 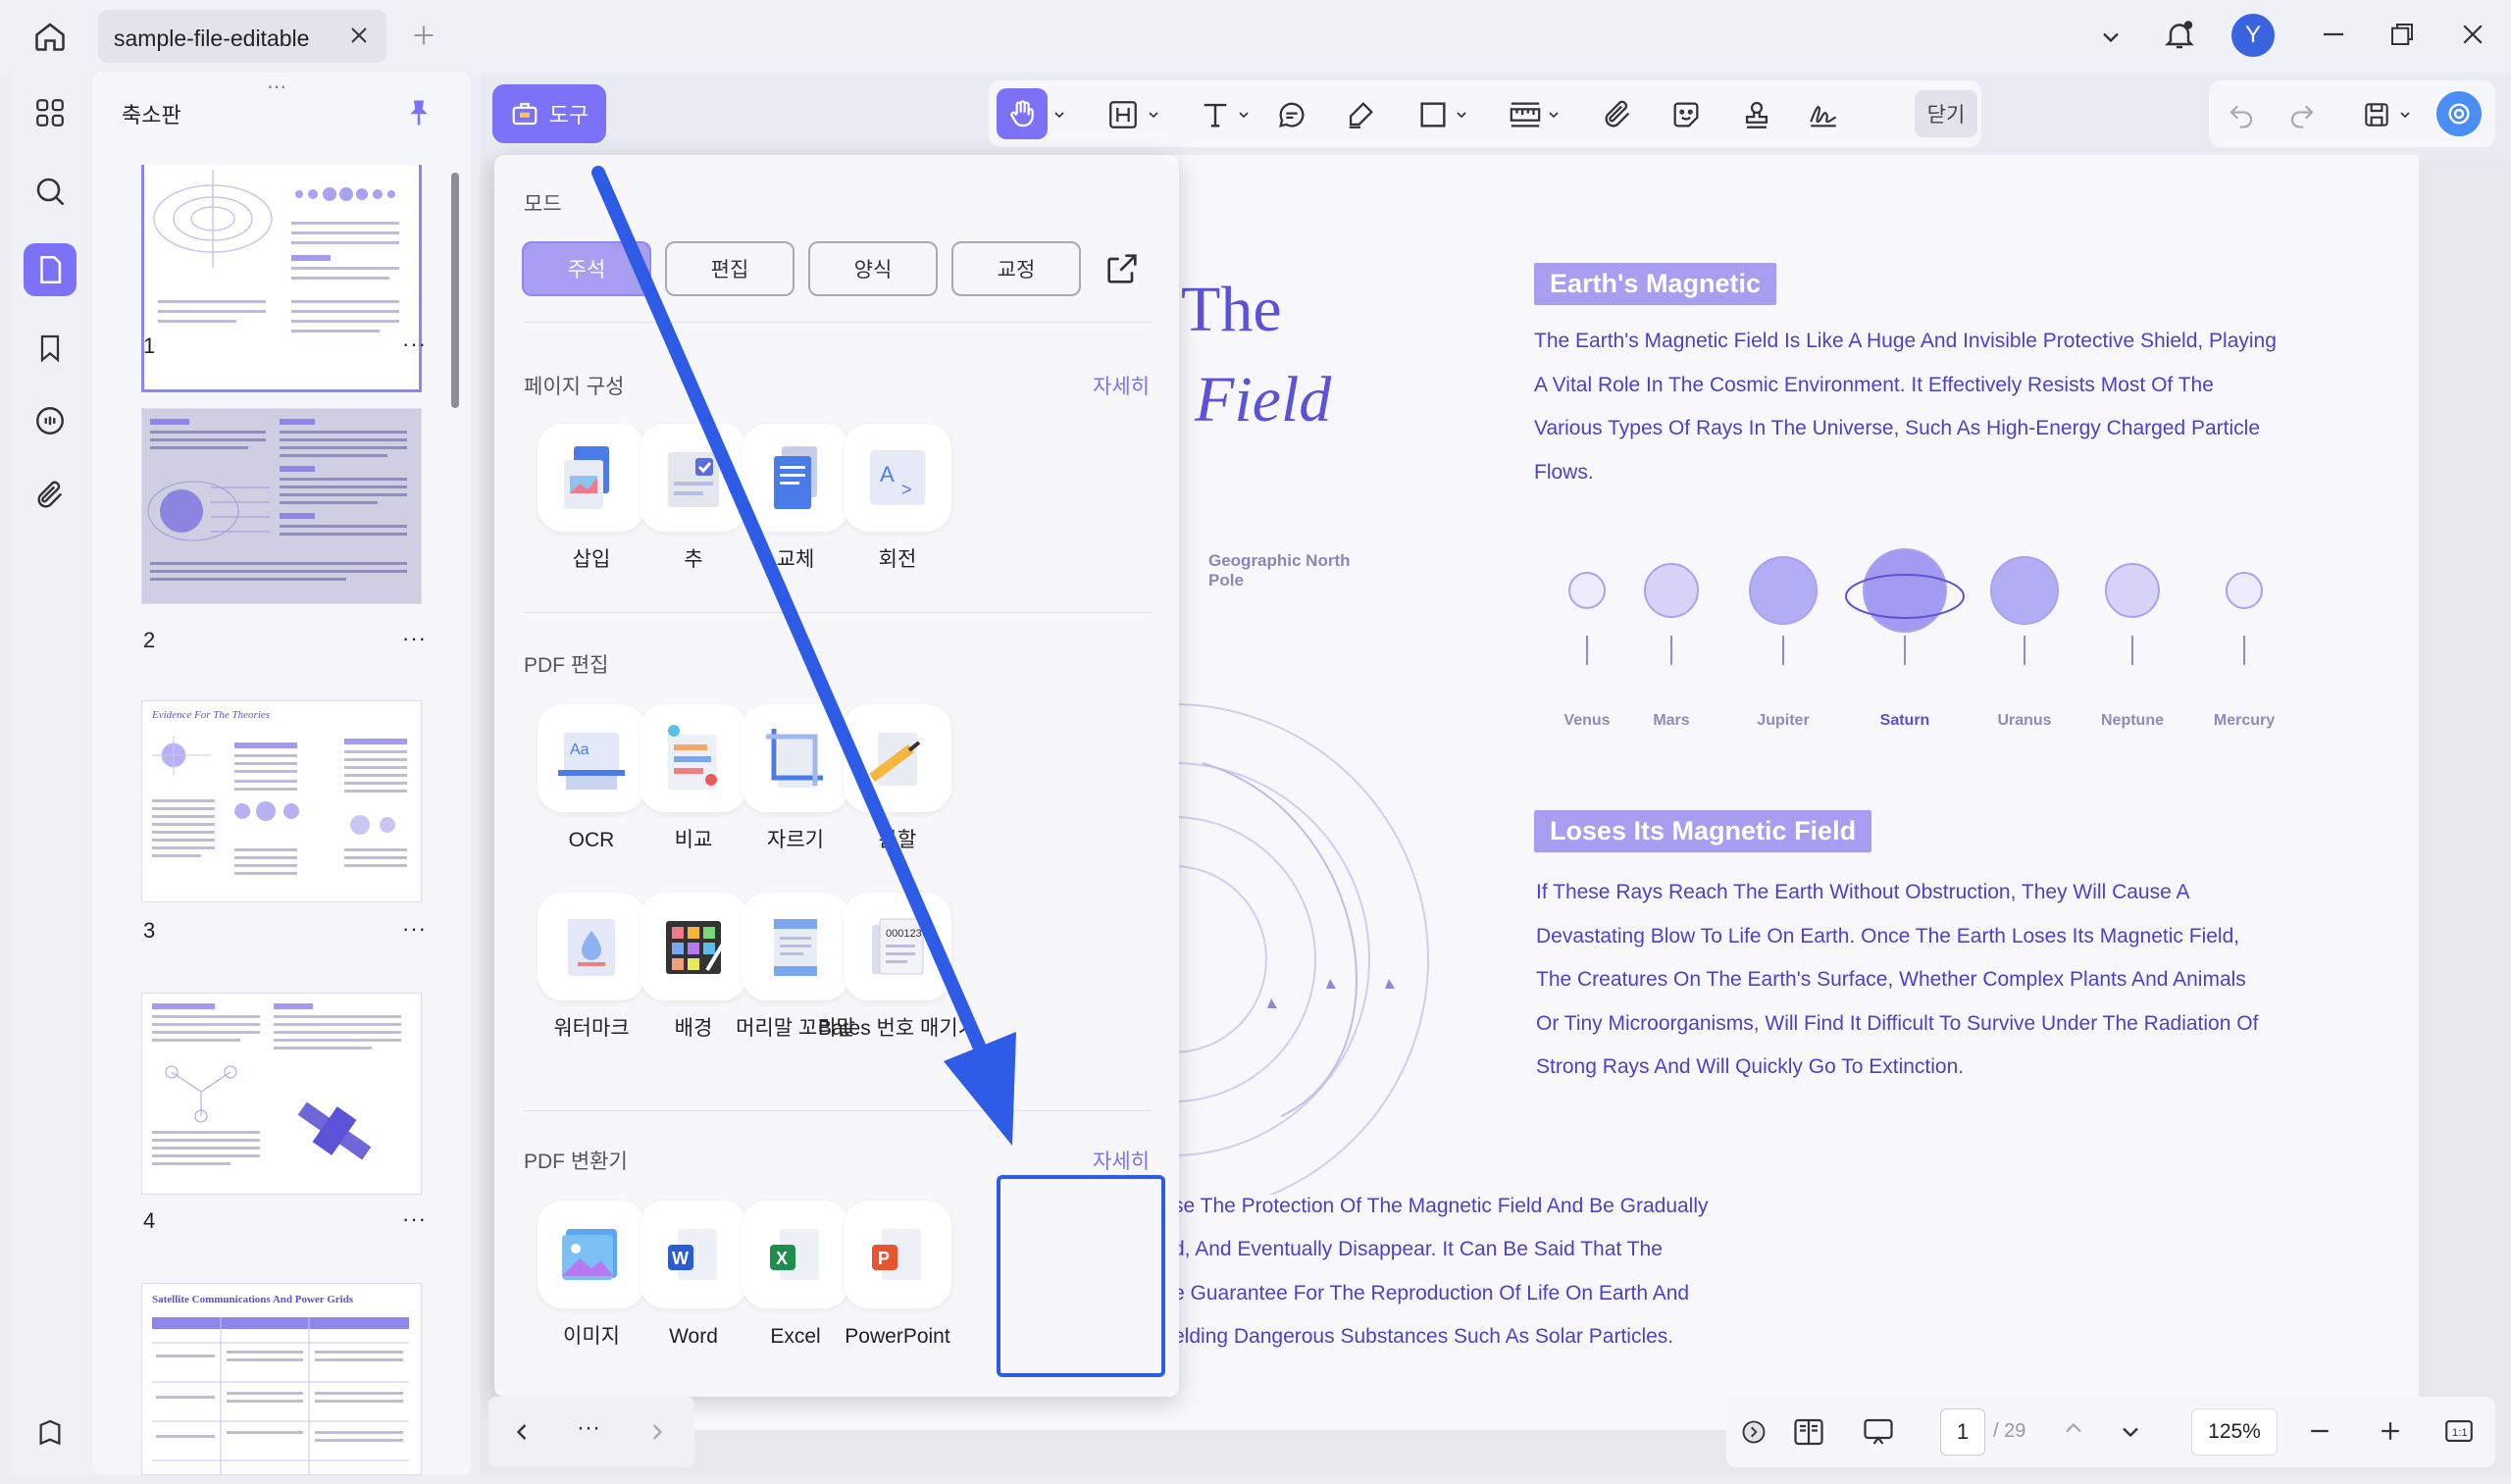 I want to click on new-tab-icon, so click(x=423, y=38).